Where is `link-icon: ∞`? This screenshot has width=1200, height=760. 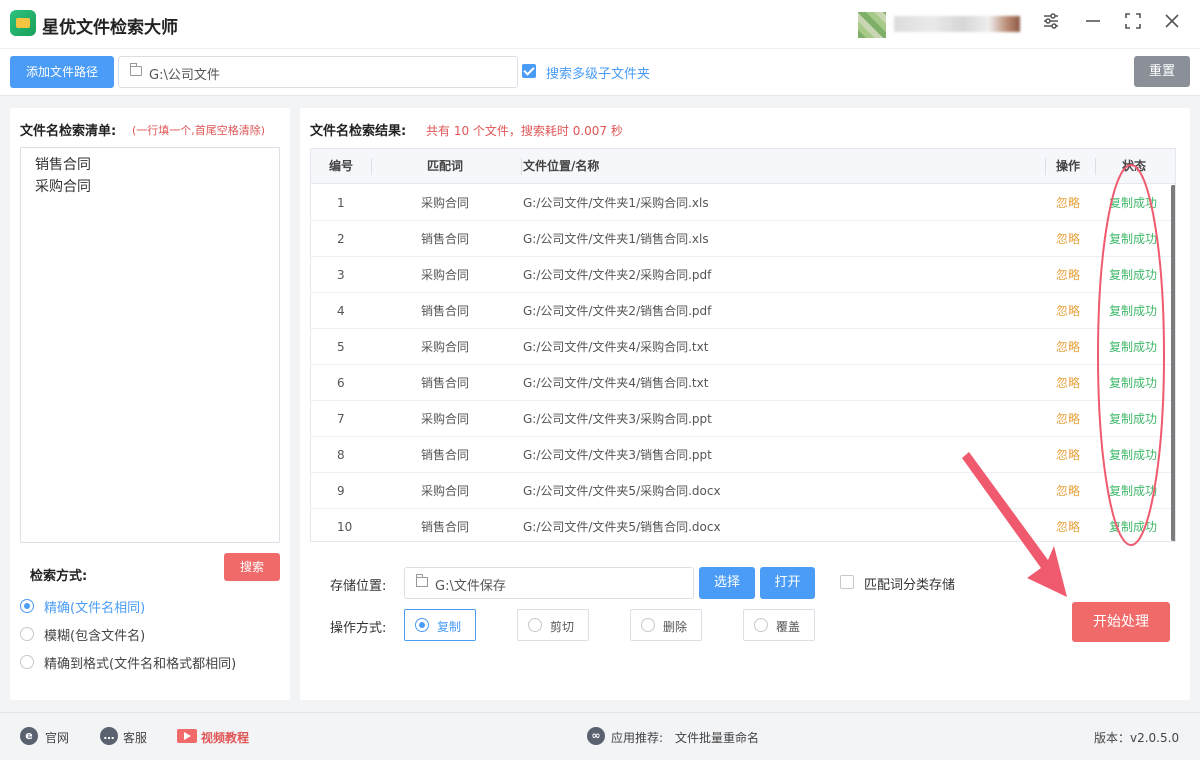 link-icon: ∞ is located at coordinates (596, 736).